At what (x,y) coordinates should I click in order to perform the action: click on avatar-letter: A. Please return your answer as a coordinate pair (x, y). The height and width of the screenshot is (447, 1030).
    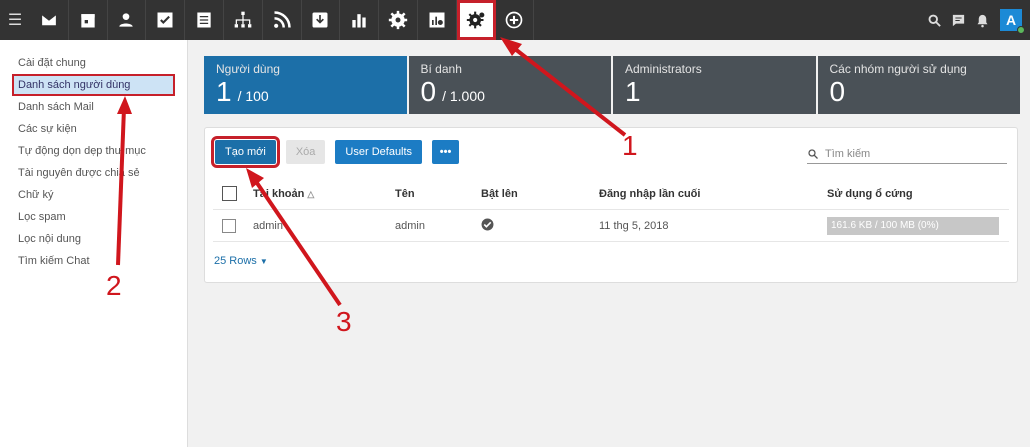
    Looking at the image, I should click on (1011, 20).